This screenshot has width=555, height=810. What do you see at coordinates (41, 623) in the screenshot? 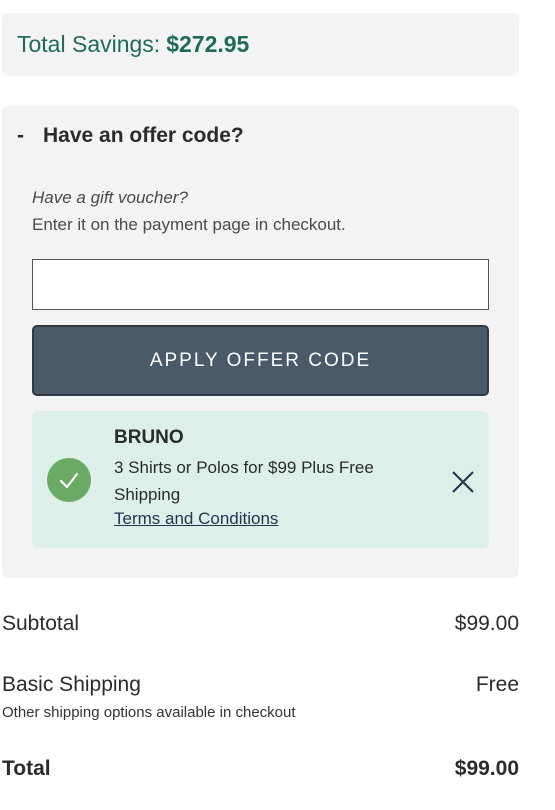
I see `subtotal-label: Subtotal` at bounding box center [41, 623].